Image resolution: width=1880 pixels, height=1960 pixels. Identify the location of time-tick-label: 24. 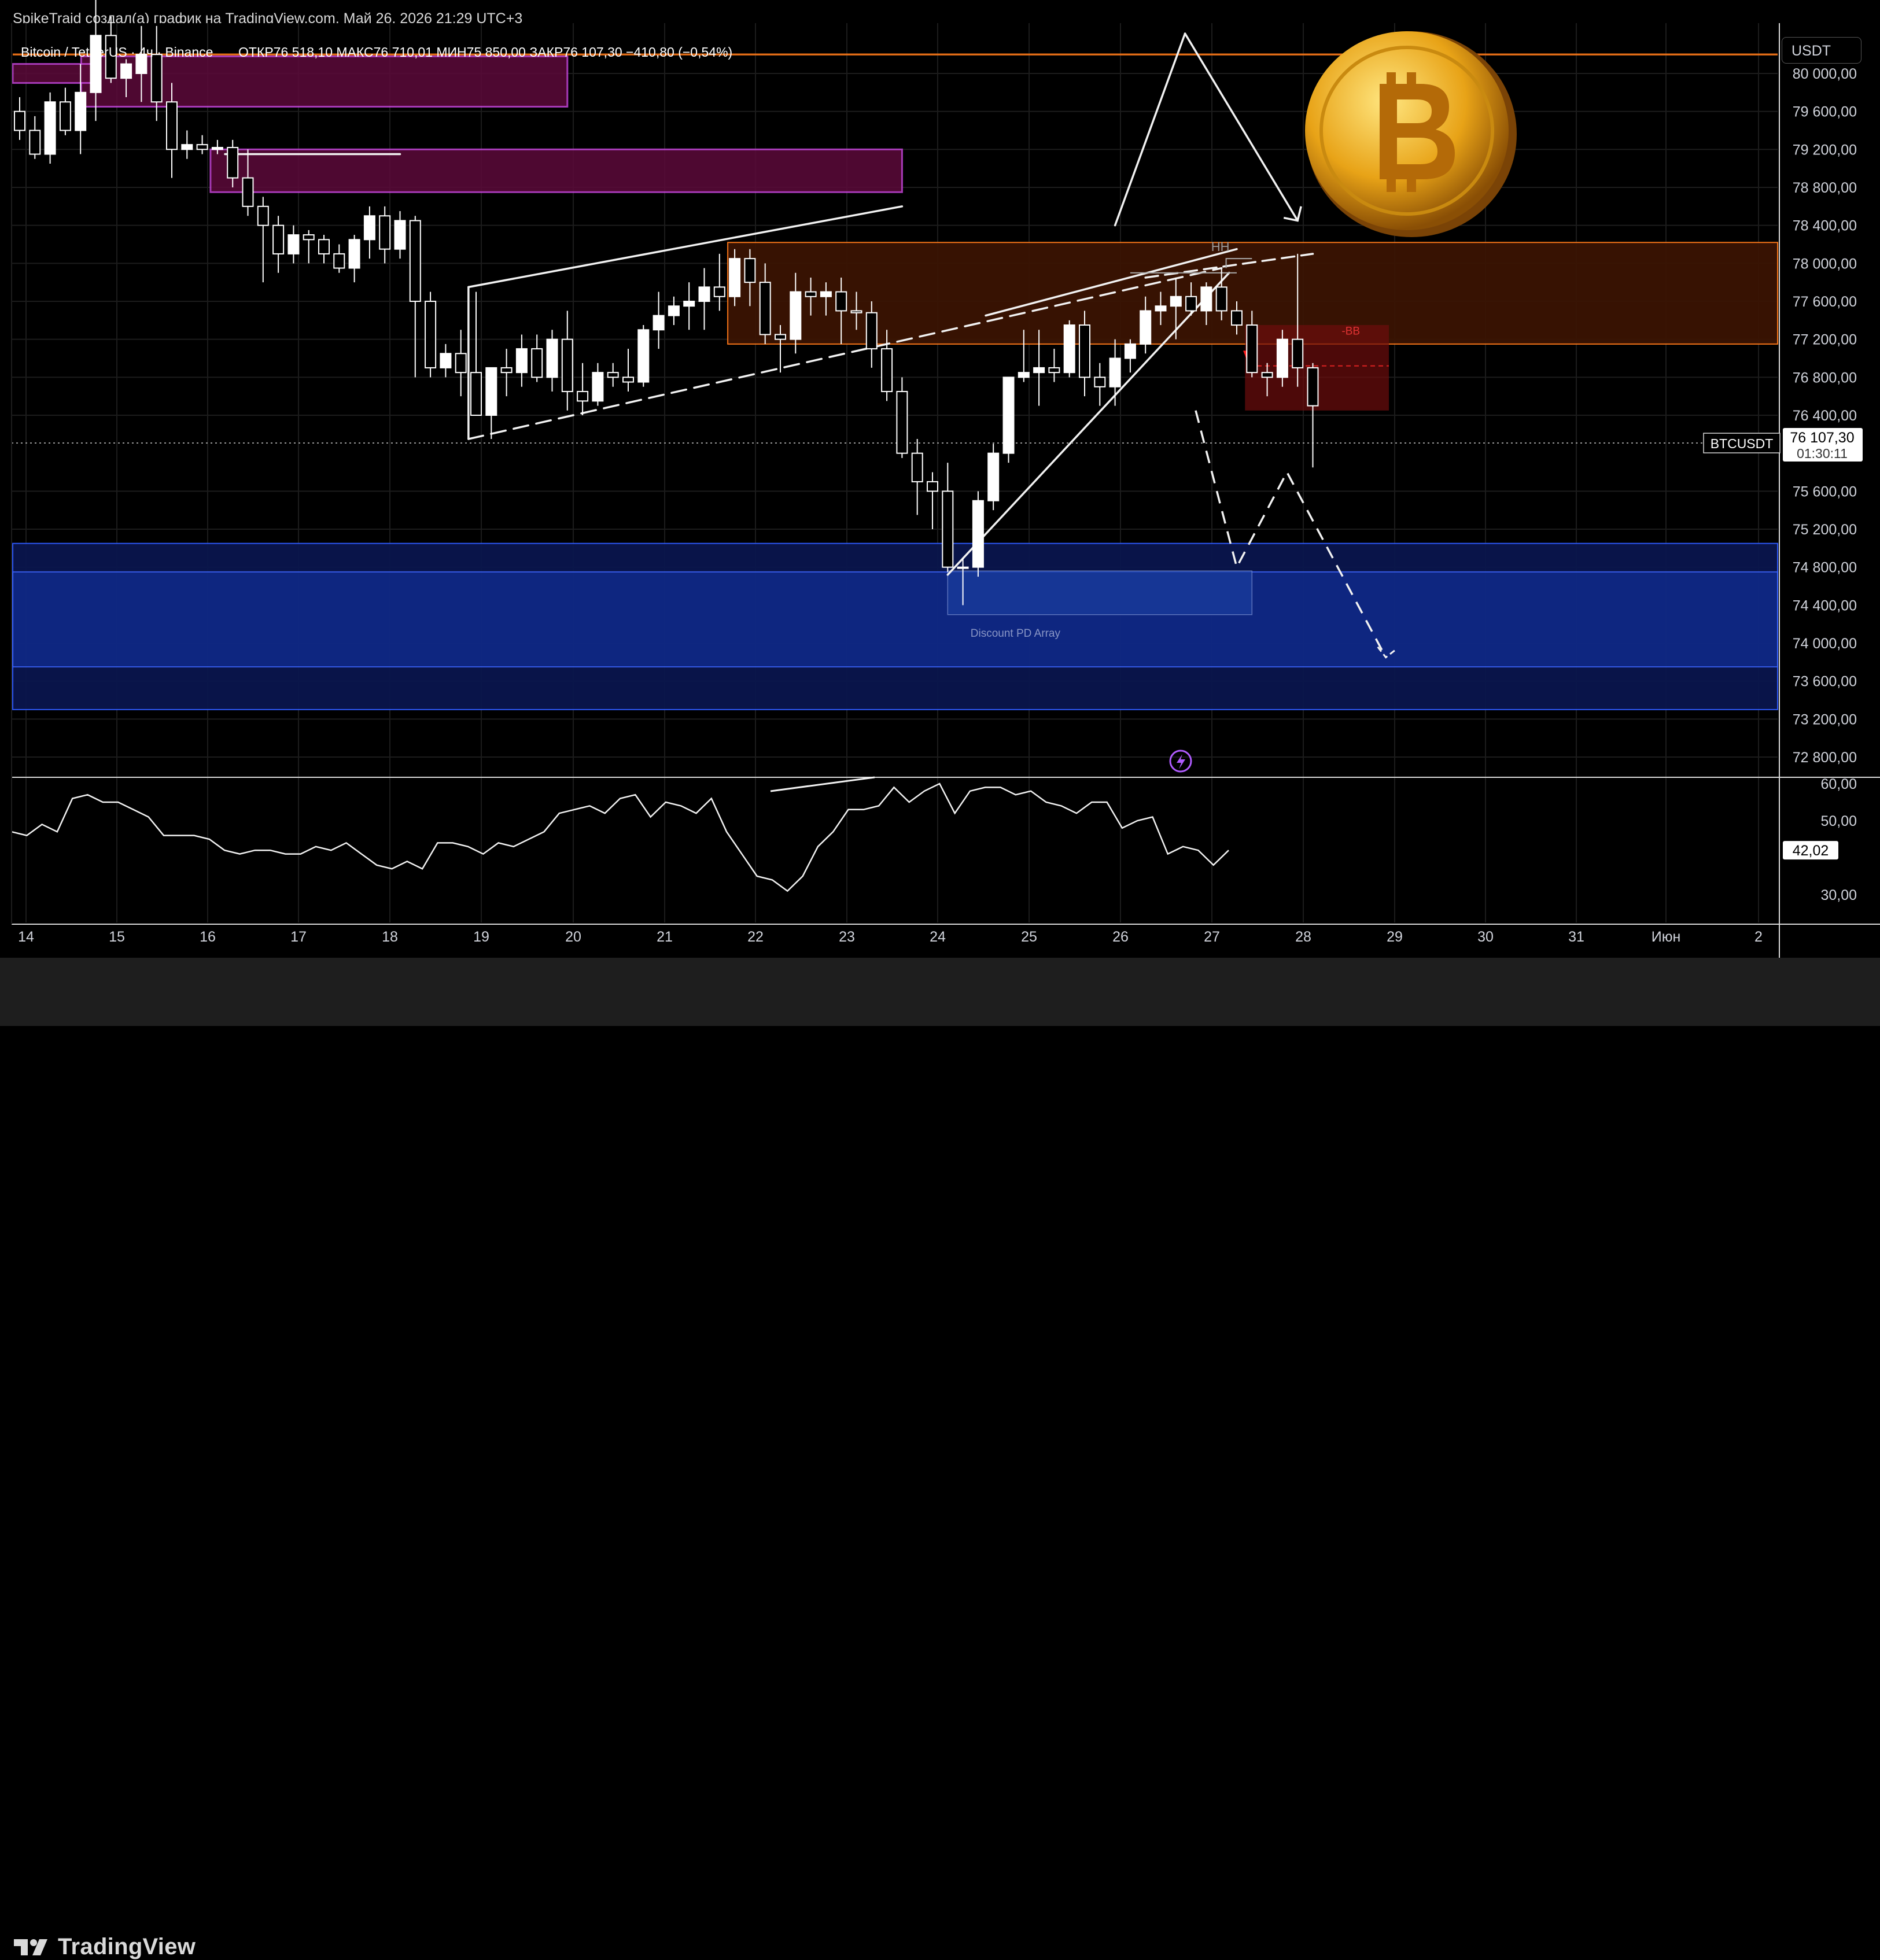
(938, 937).